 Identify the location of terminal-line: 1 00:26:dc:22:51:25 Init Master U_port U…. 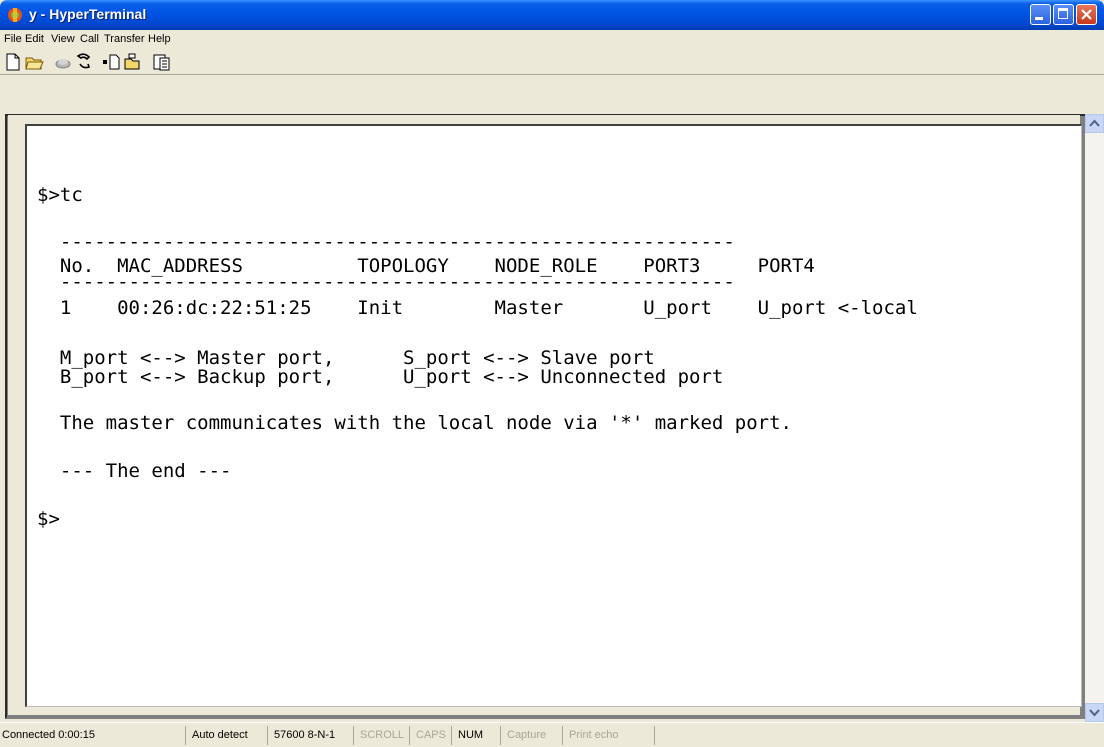
(477, 308).